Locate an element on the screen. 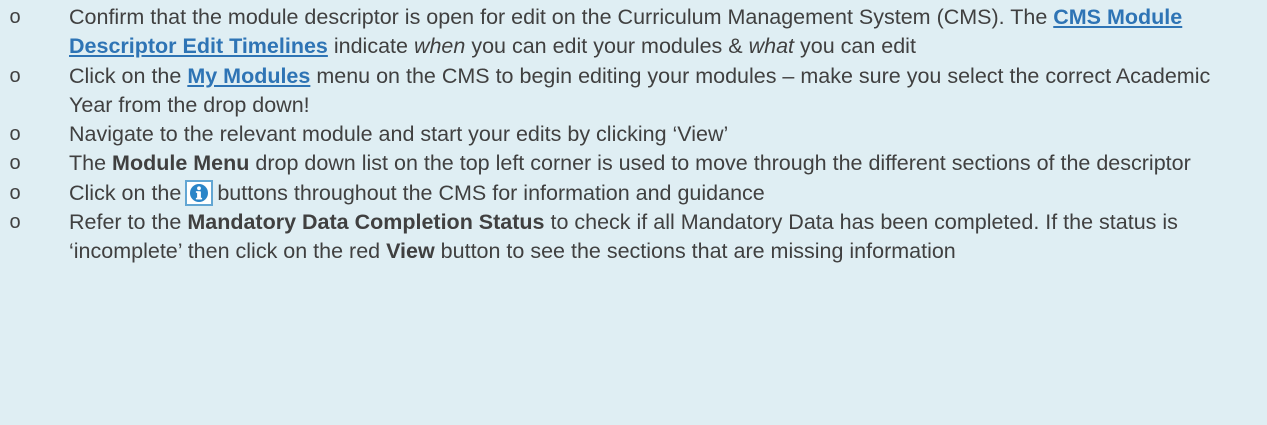 This screenshot has height=425, width=1267. bold-text: Module Menu is located at coordinates (181, 163).